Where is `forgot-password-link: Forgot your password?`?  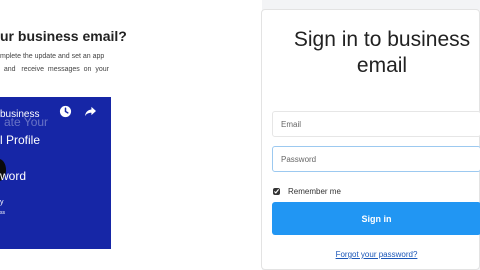 forgot-password-link: Forgot your password? is located at coordinates (376, 254).